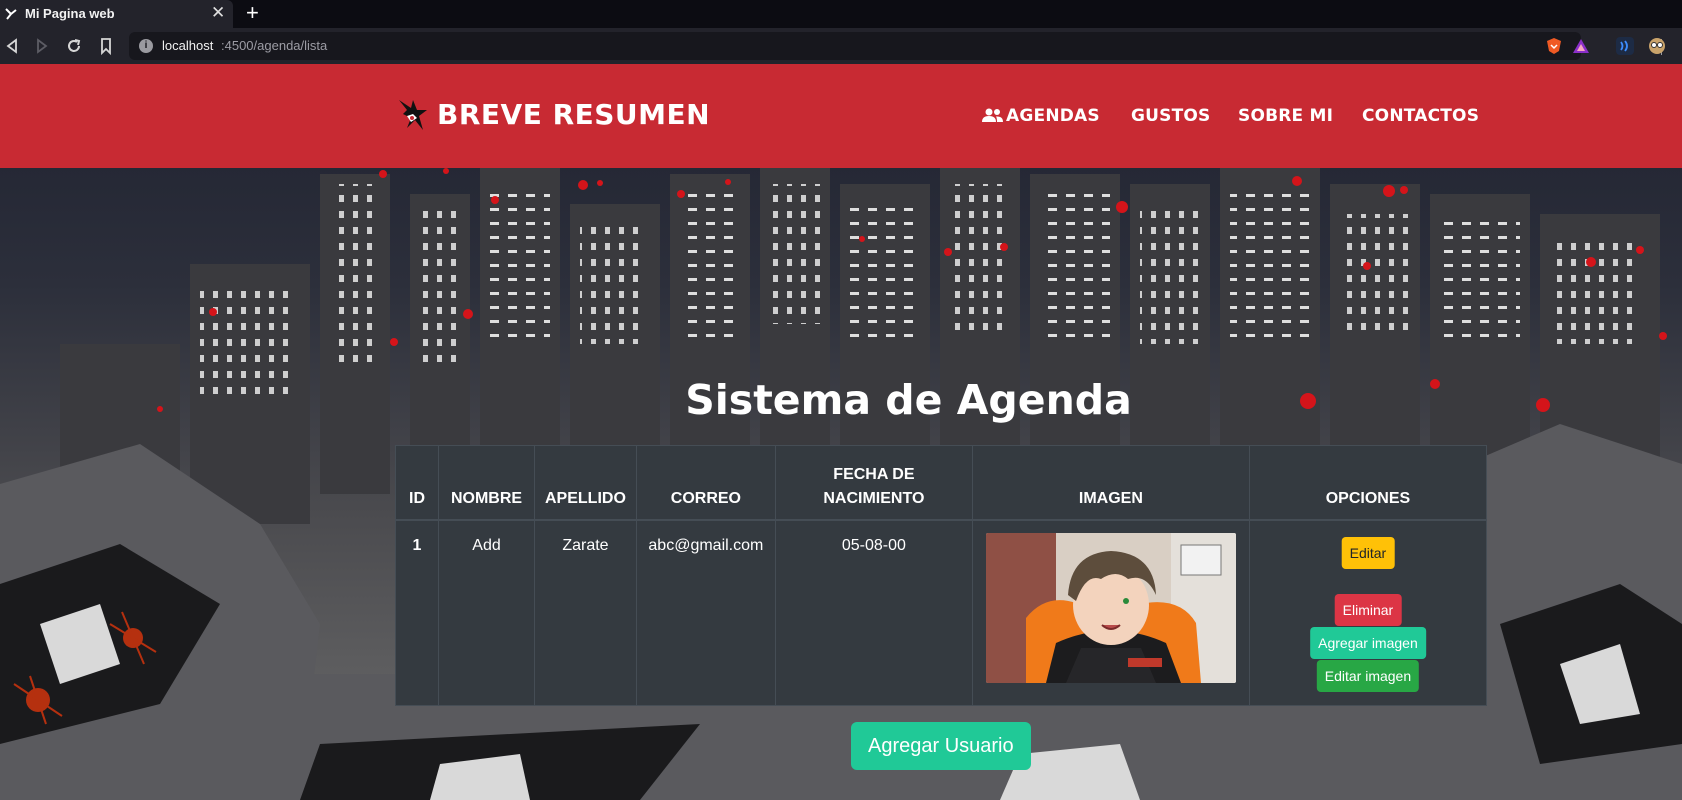  I want to click on url-path: :4500/agenda/lista, so click(274, 45).